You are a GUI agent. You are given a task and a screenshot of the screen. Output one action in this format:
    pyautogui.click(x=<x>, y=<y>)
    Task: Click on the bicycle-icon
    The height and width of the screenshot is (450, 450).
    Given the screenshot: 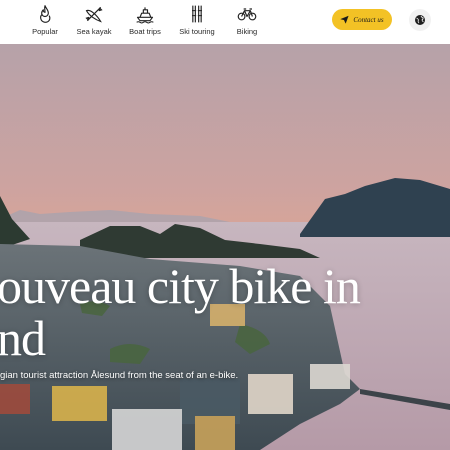 What is the action you would take?
    pyautogui.click(x=247, y=14)
    